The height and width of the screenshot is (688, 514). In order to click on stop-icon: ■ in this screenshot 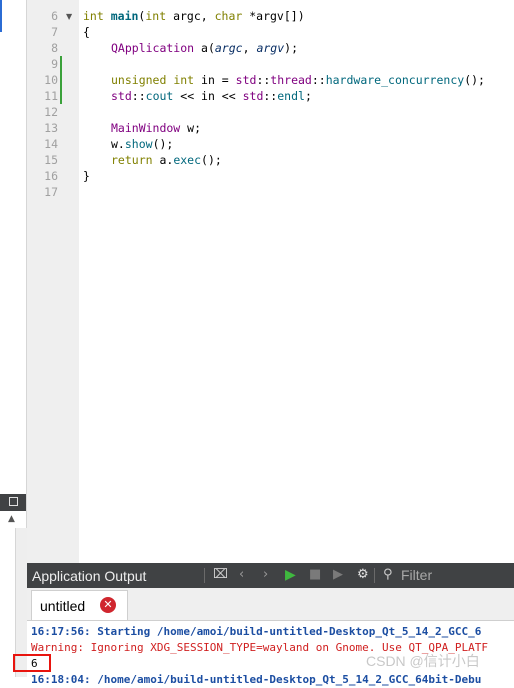, I will do `click(315, 574)`.